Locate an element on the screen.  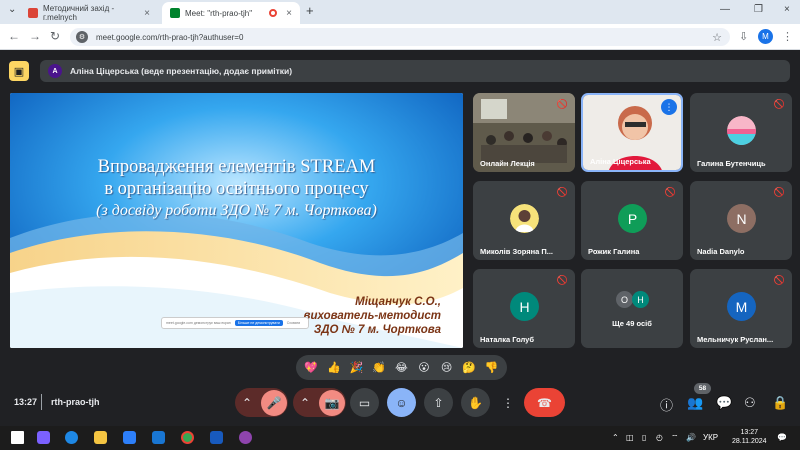
audio-options-button: ⌃ 🎤 is located at coordinates (261, 402).